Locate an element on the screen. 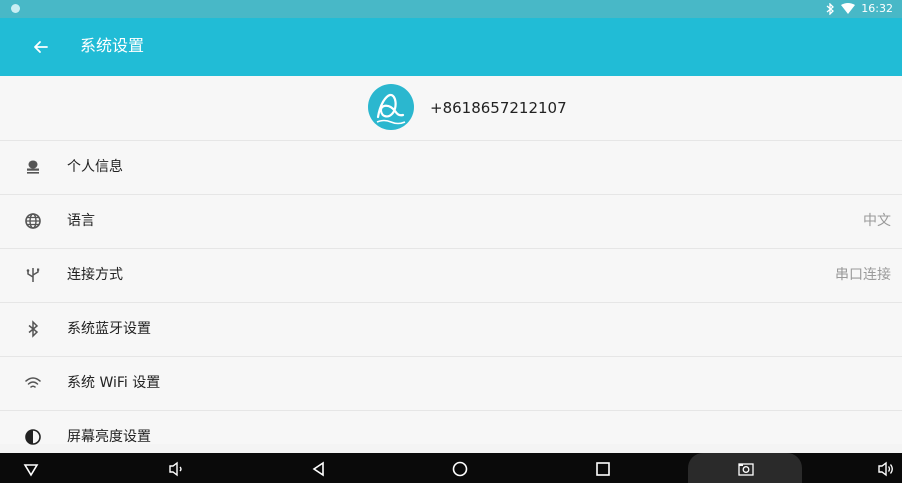  volume-down-icon is located at coordinates (176, 469).